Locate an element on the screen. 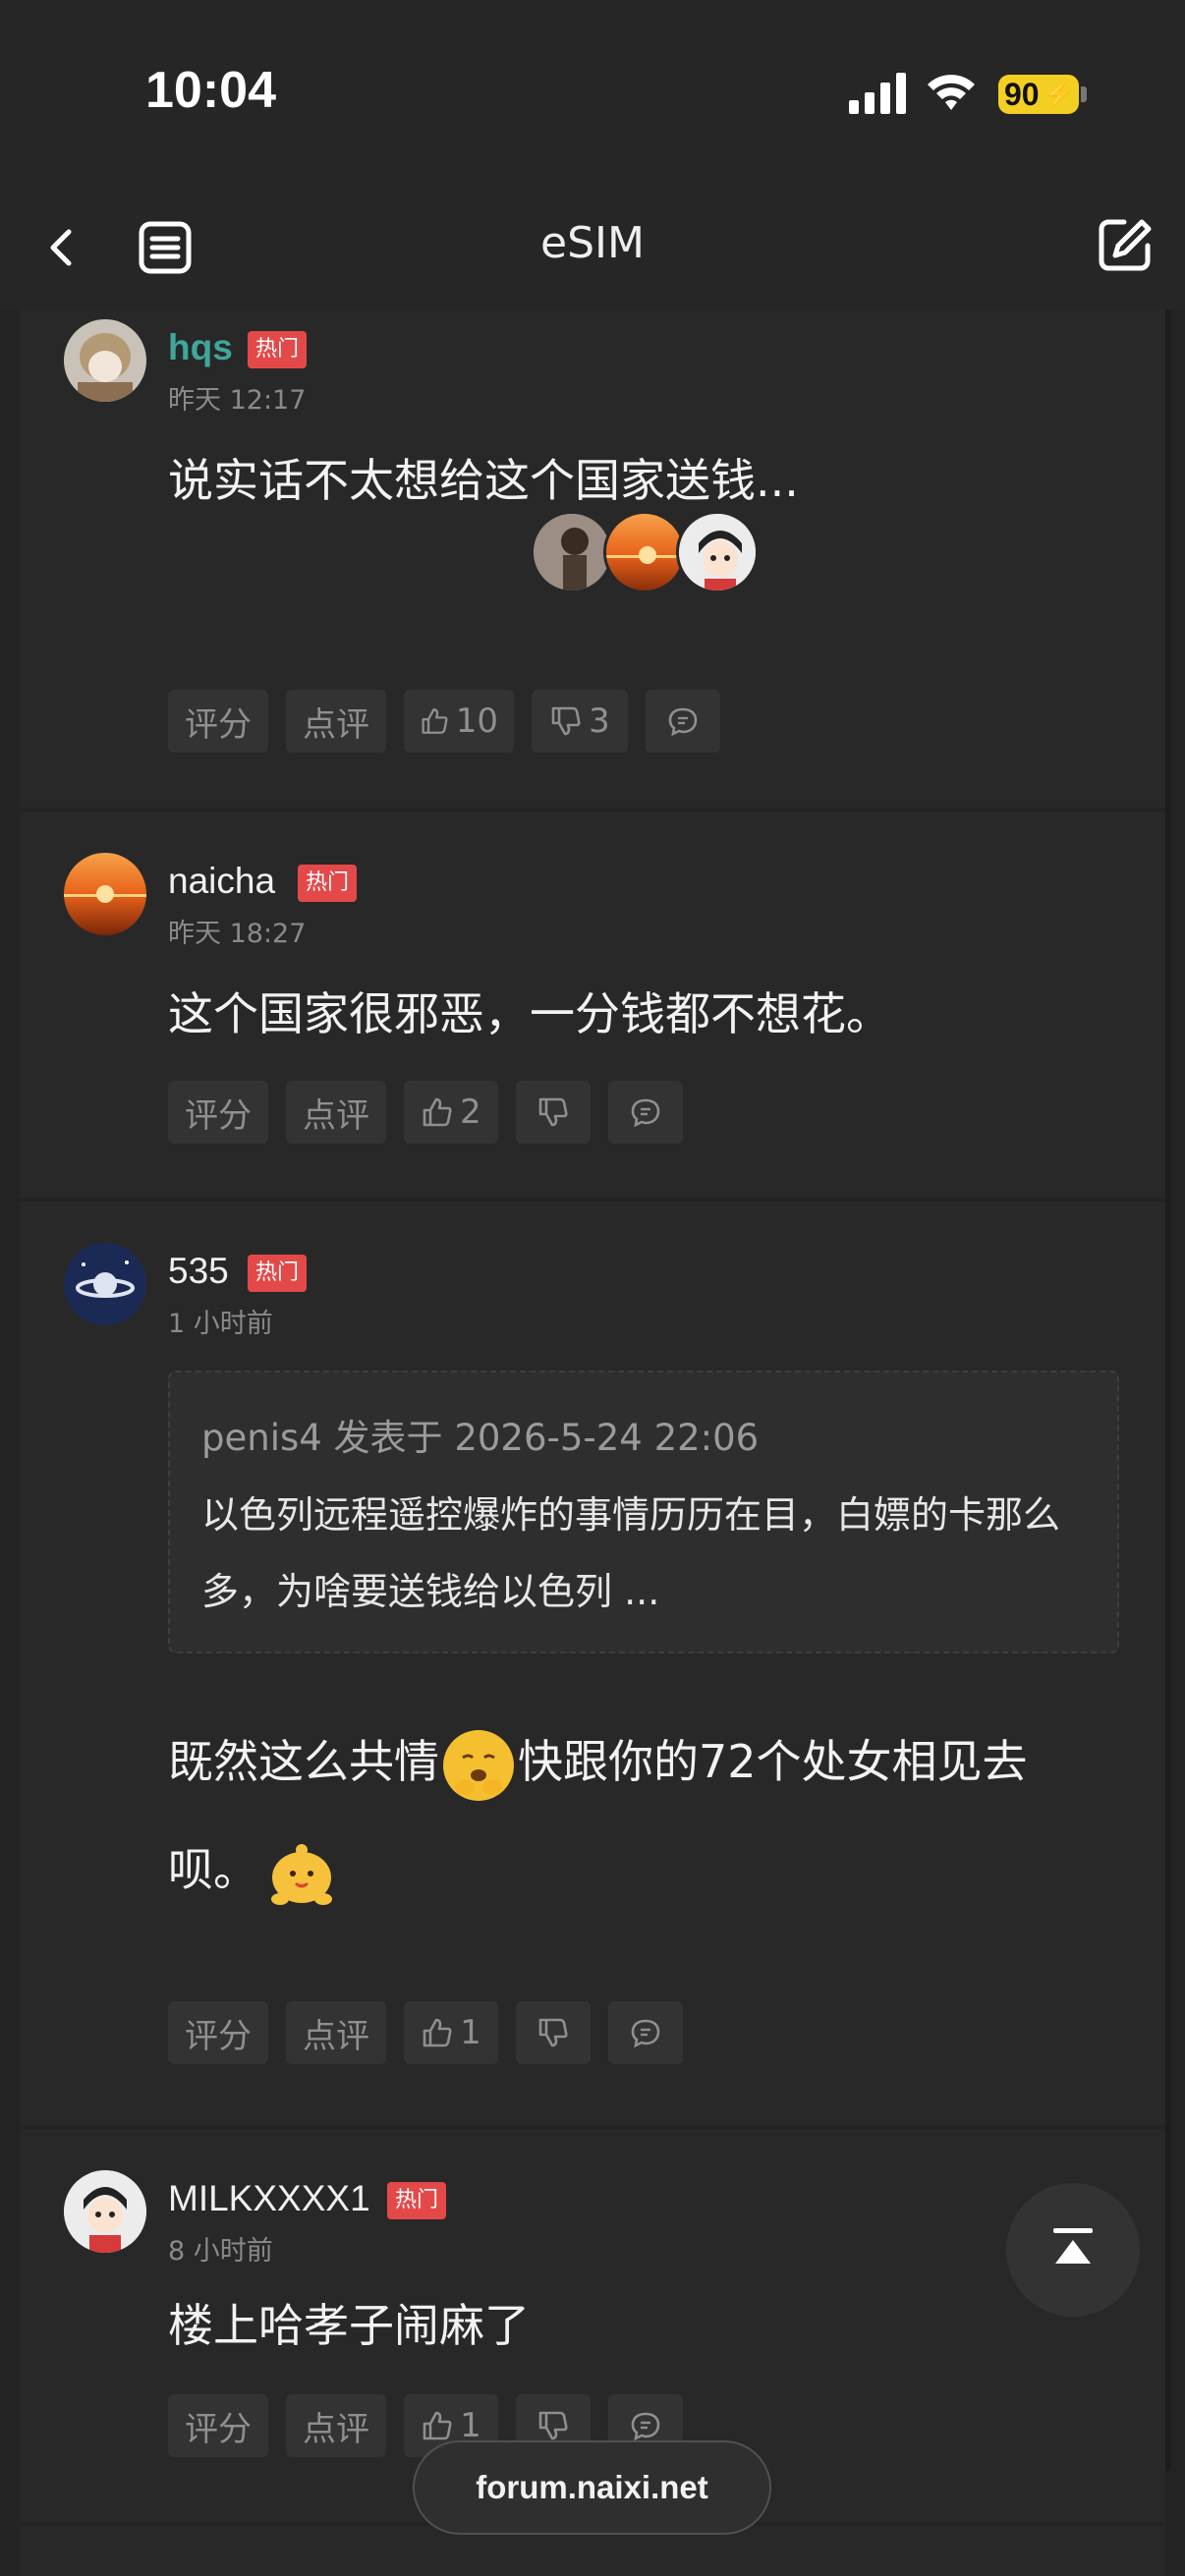  post-text: 楼上哈孝子闹麻了 is located at coordinates (349, 2325).